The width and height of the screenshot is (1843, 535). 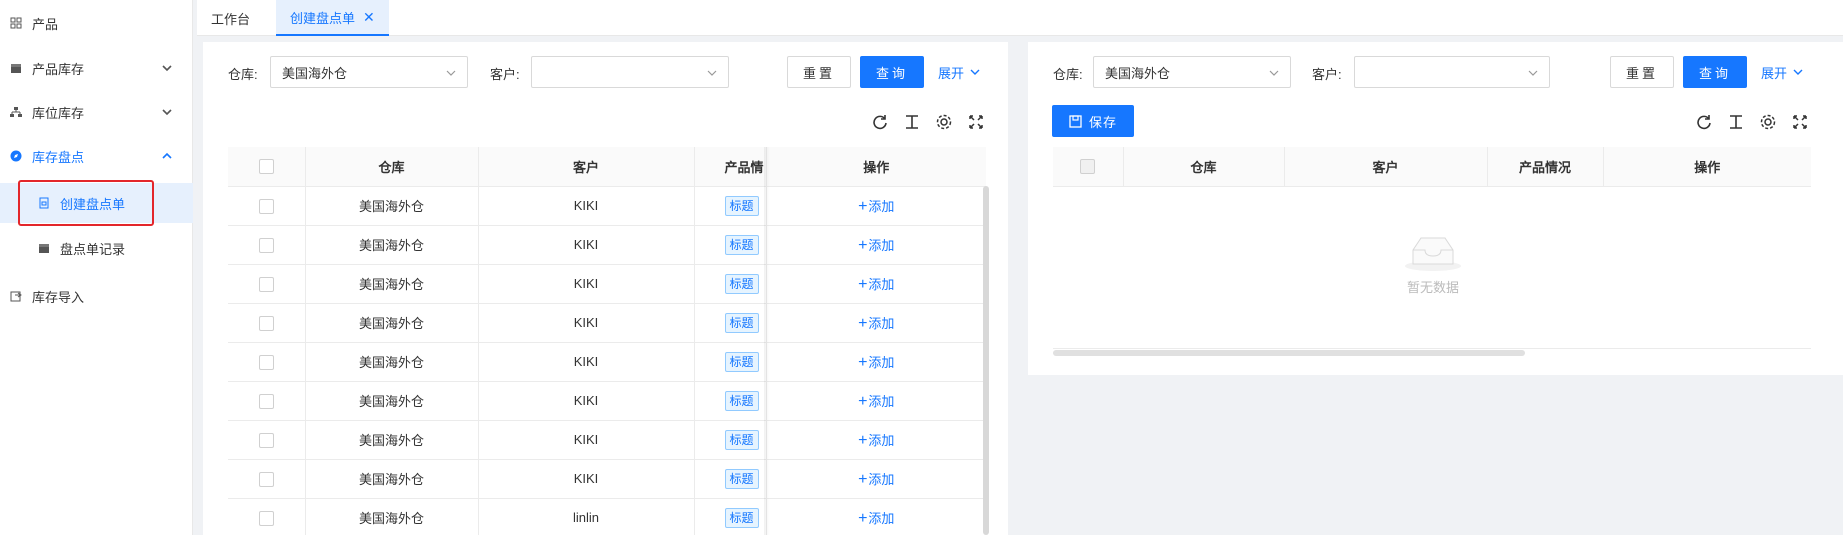 I want to click on sidebar-item-inventory-check: 库存盘点, so click(x=96, y=156).